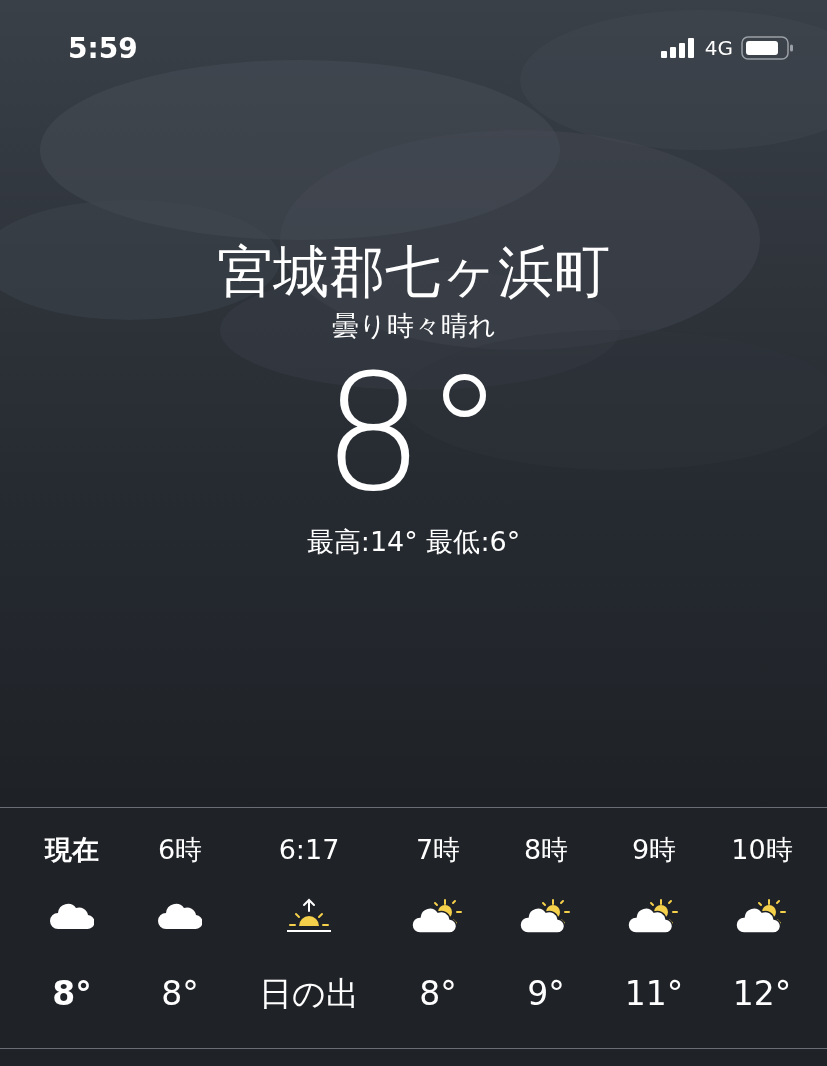 This screenshot has height=1066, width=827. I want to click on hour-temperature: 9°, so click(546, 994).